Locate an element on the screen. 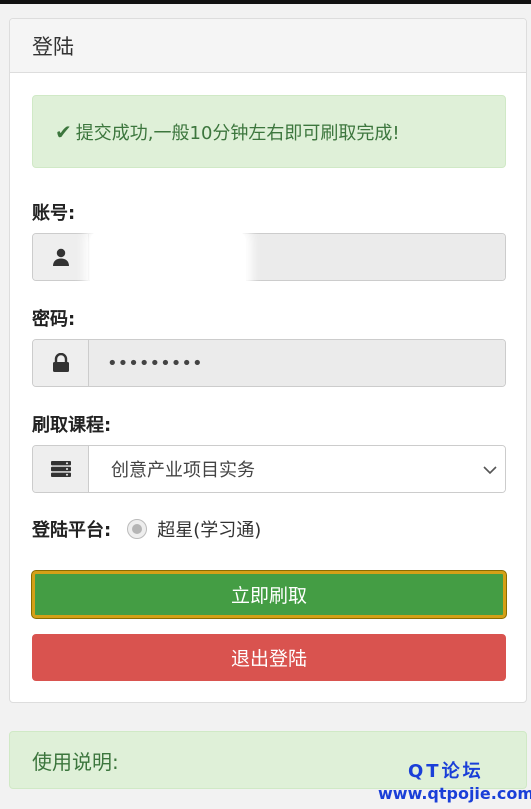 This screenshot has width=531, height=809. panel-title: 登陆 is located at coordinates (268, 46).